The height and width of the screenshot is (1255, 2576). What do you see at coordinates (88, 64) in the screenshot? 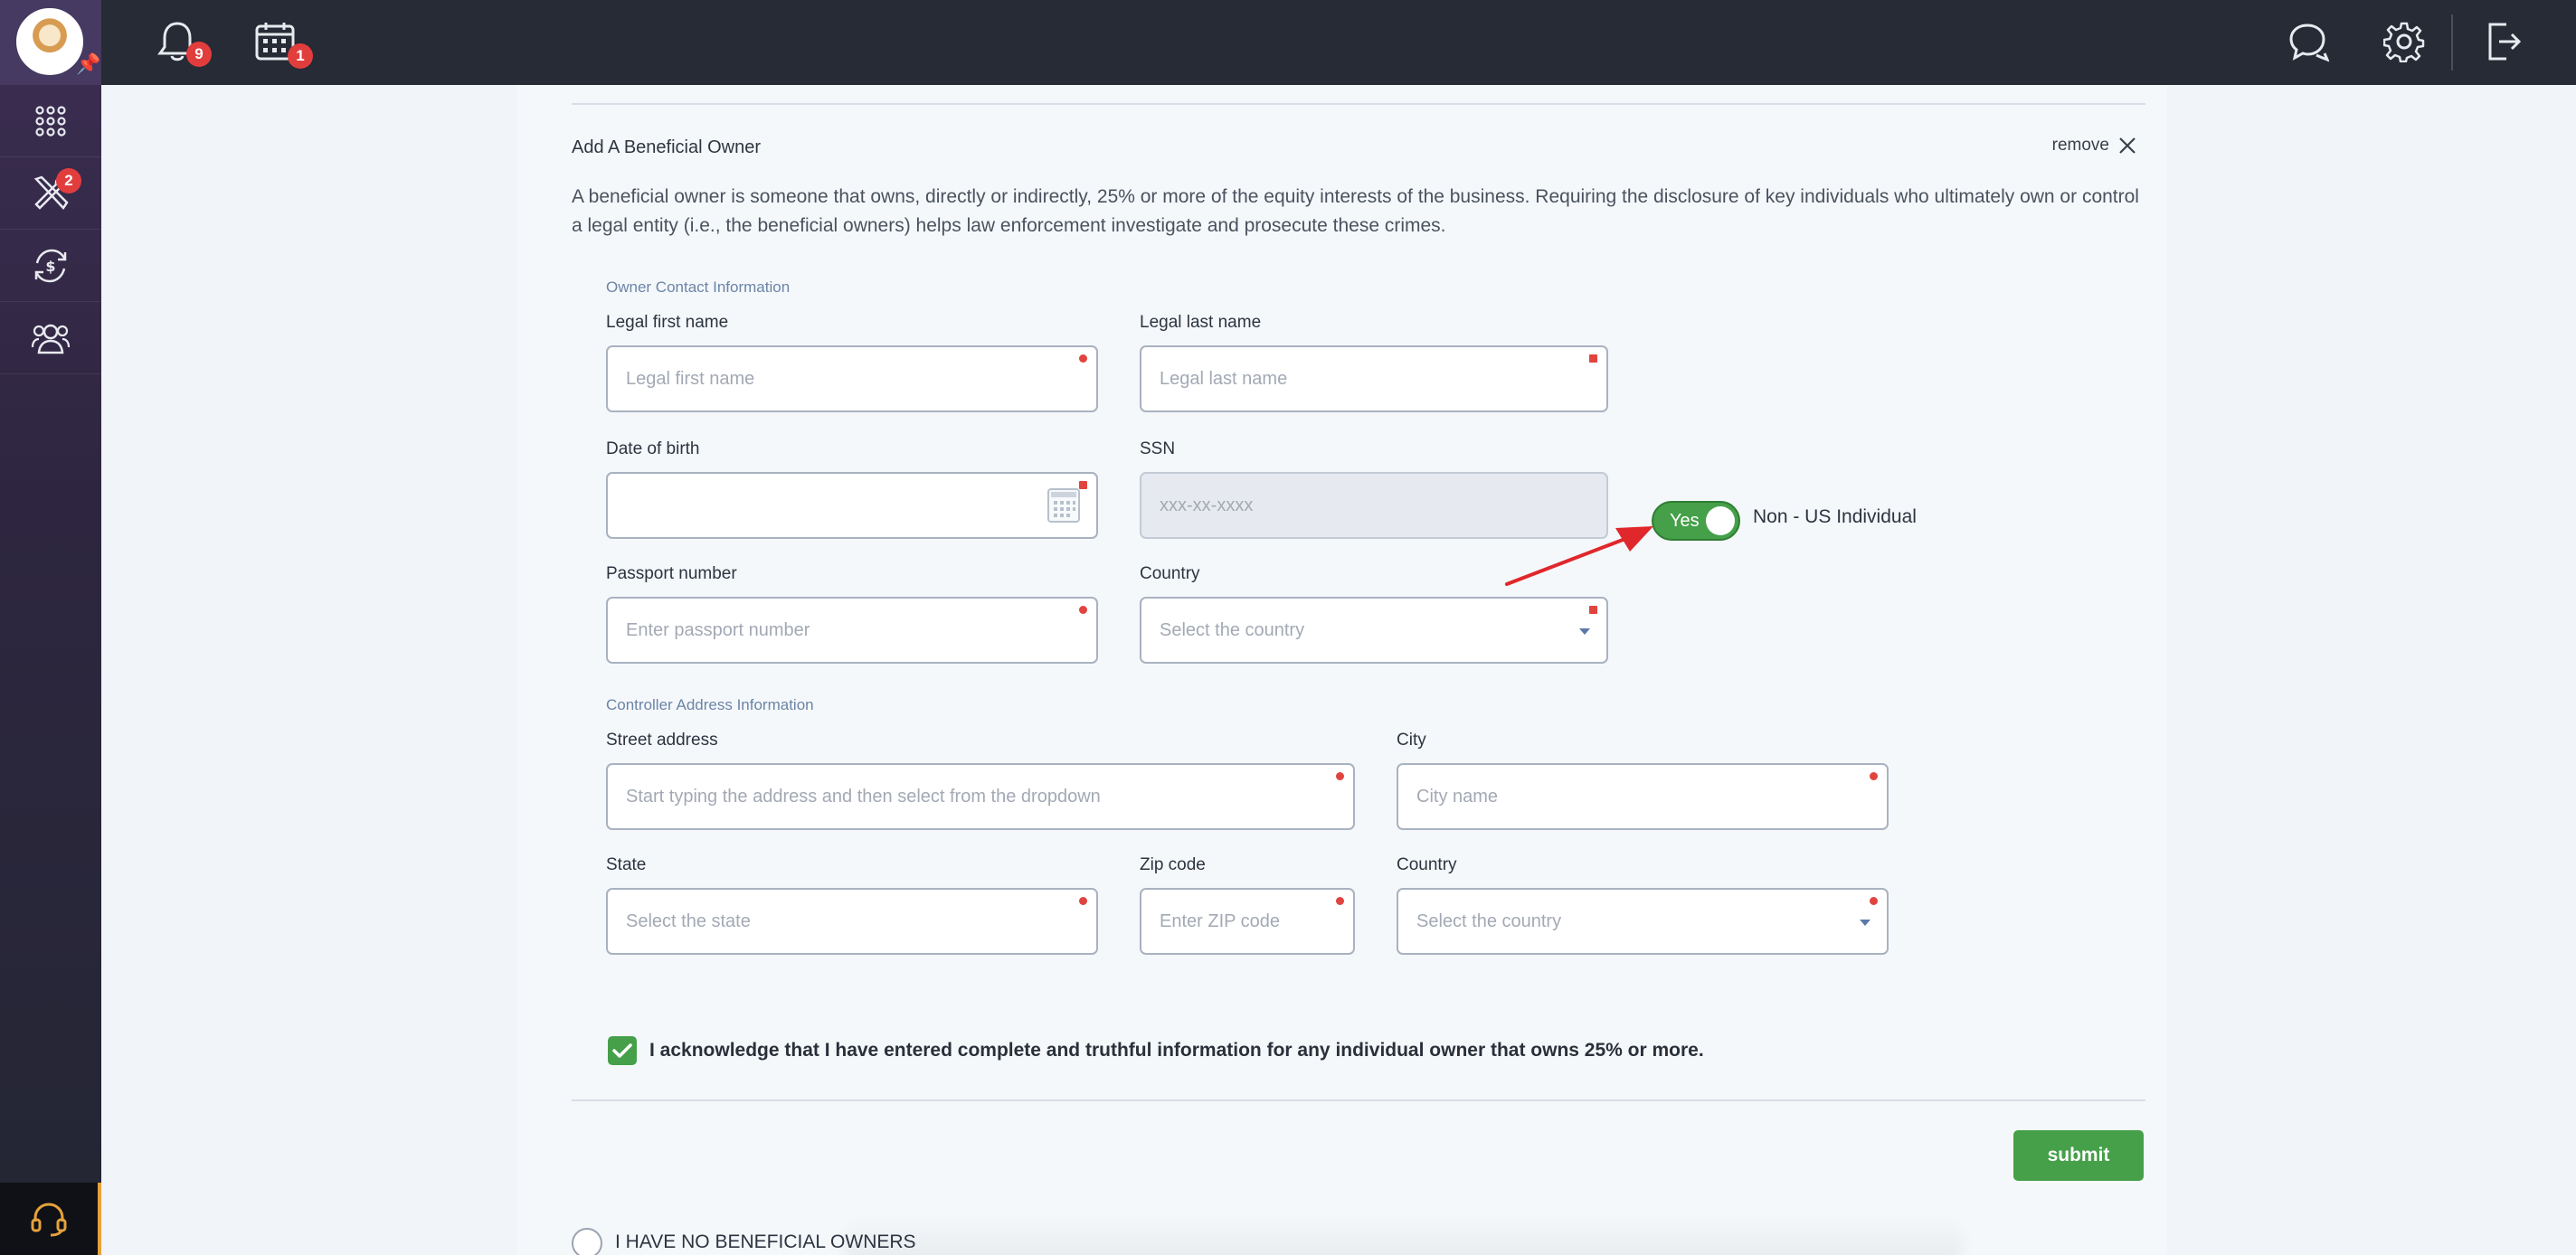
I see `pin-icon: 📌` at bounding box center [88, 64].